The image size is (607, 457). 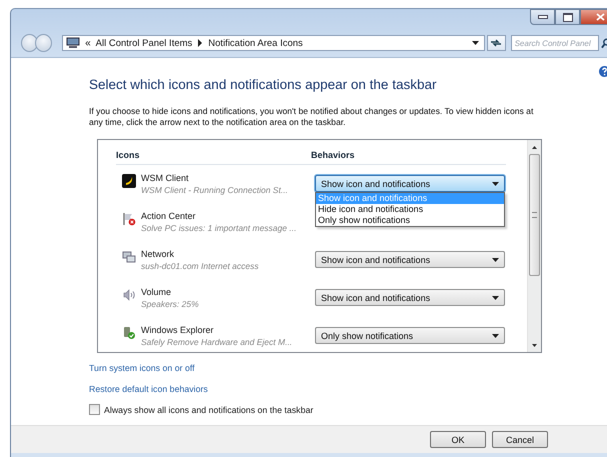 What do you see at coordinates (142, 368) in the screenshot?
I see `settings-link: Turn system icons on or off` at bounding box center [142, 368].